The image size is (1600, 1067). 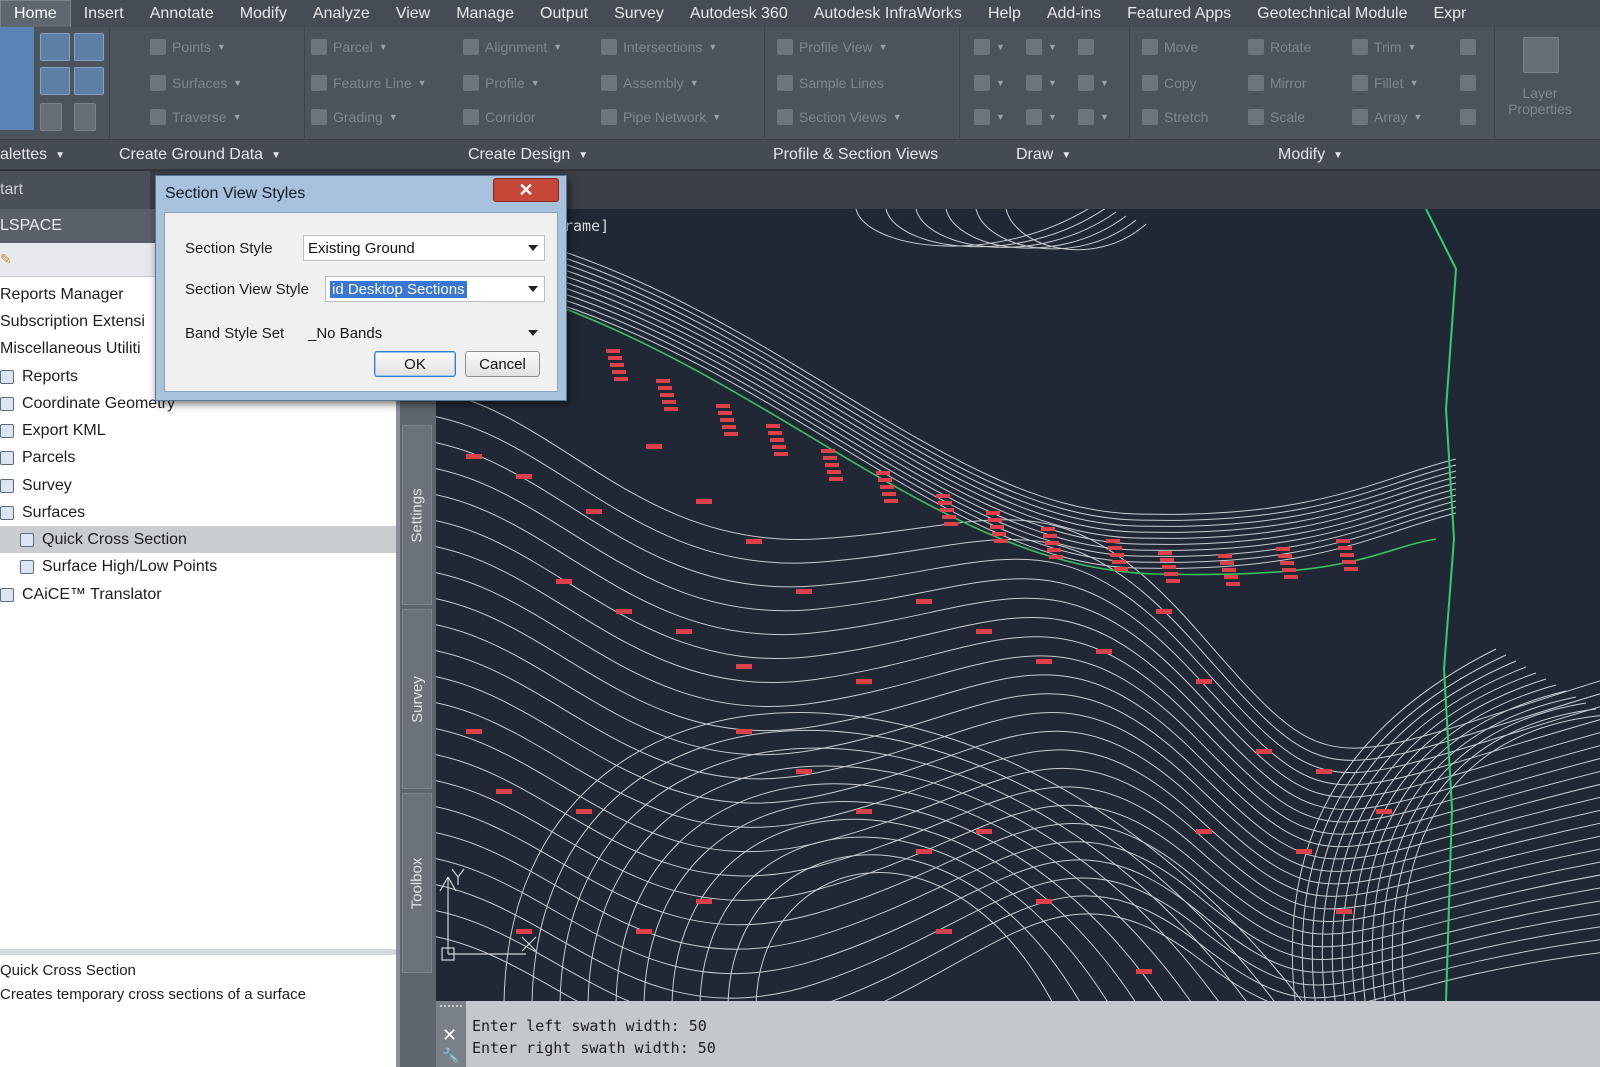 What do you see at coordinates (89, 47) in the screenshot?
I see `properties-icon` at bounding box center [89, 47].